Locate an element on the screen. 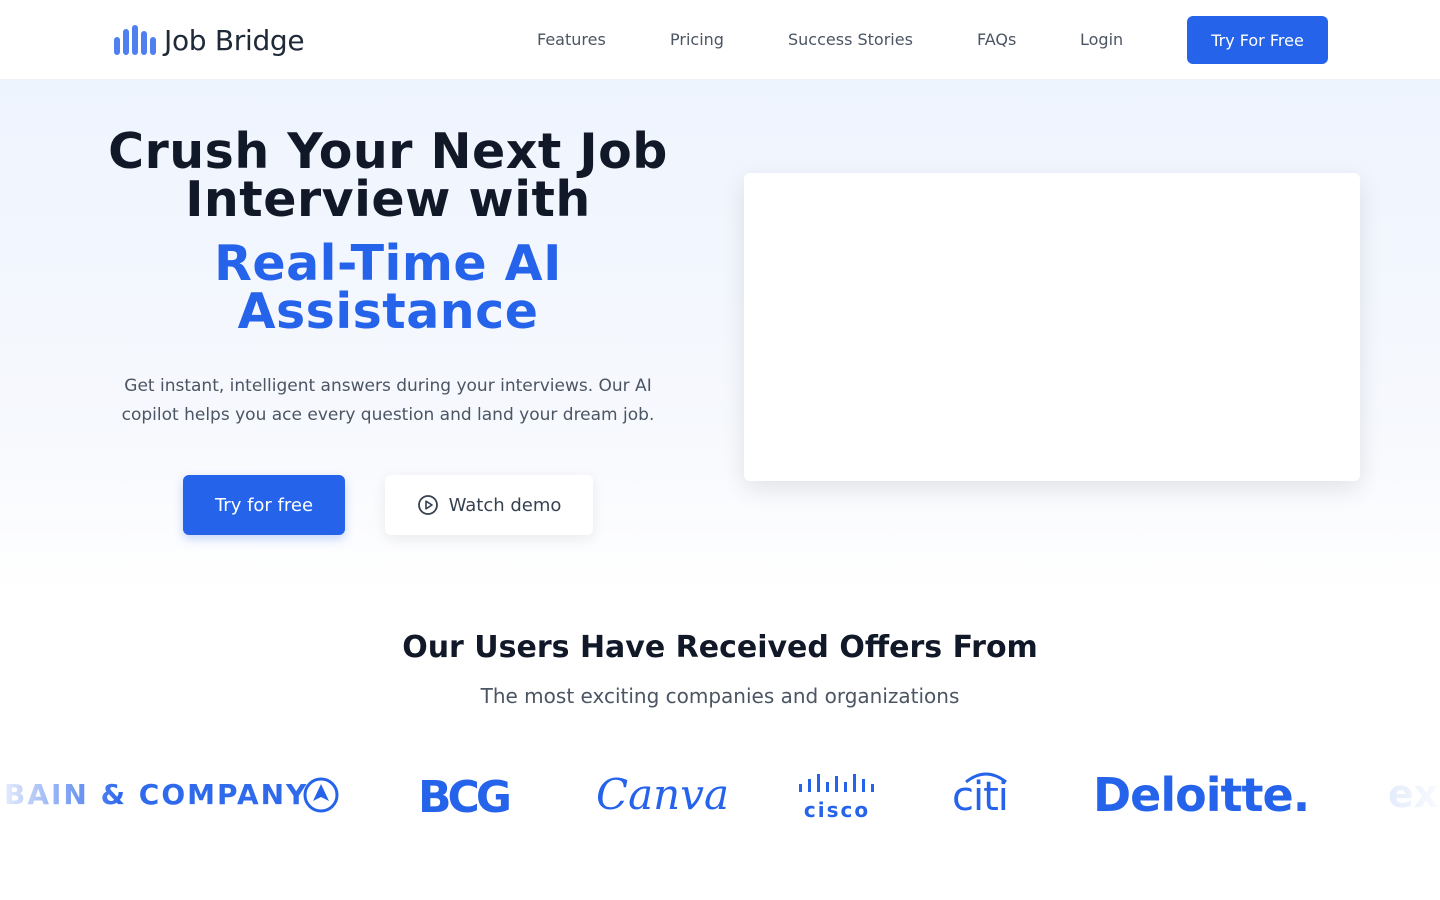  play-circle-icon is located at coordinates (428, 505).